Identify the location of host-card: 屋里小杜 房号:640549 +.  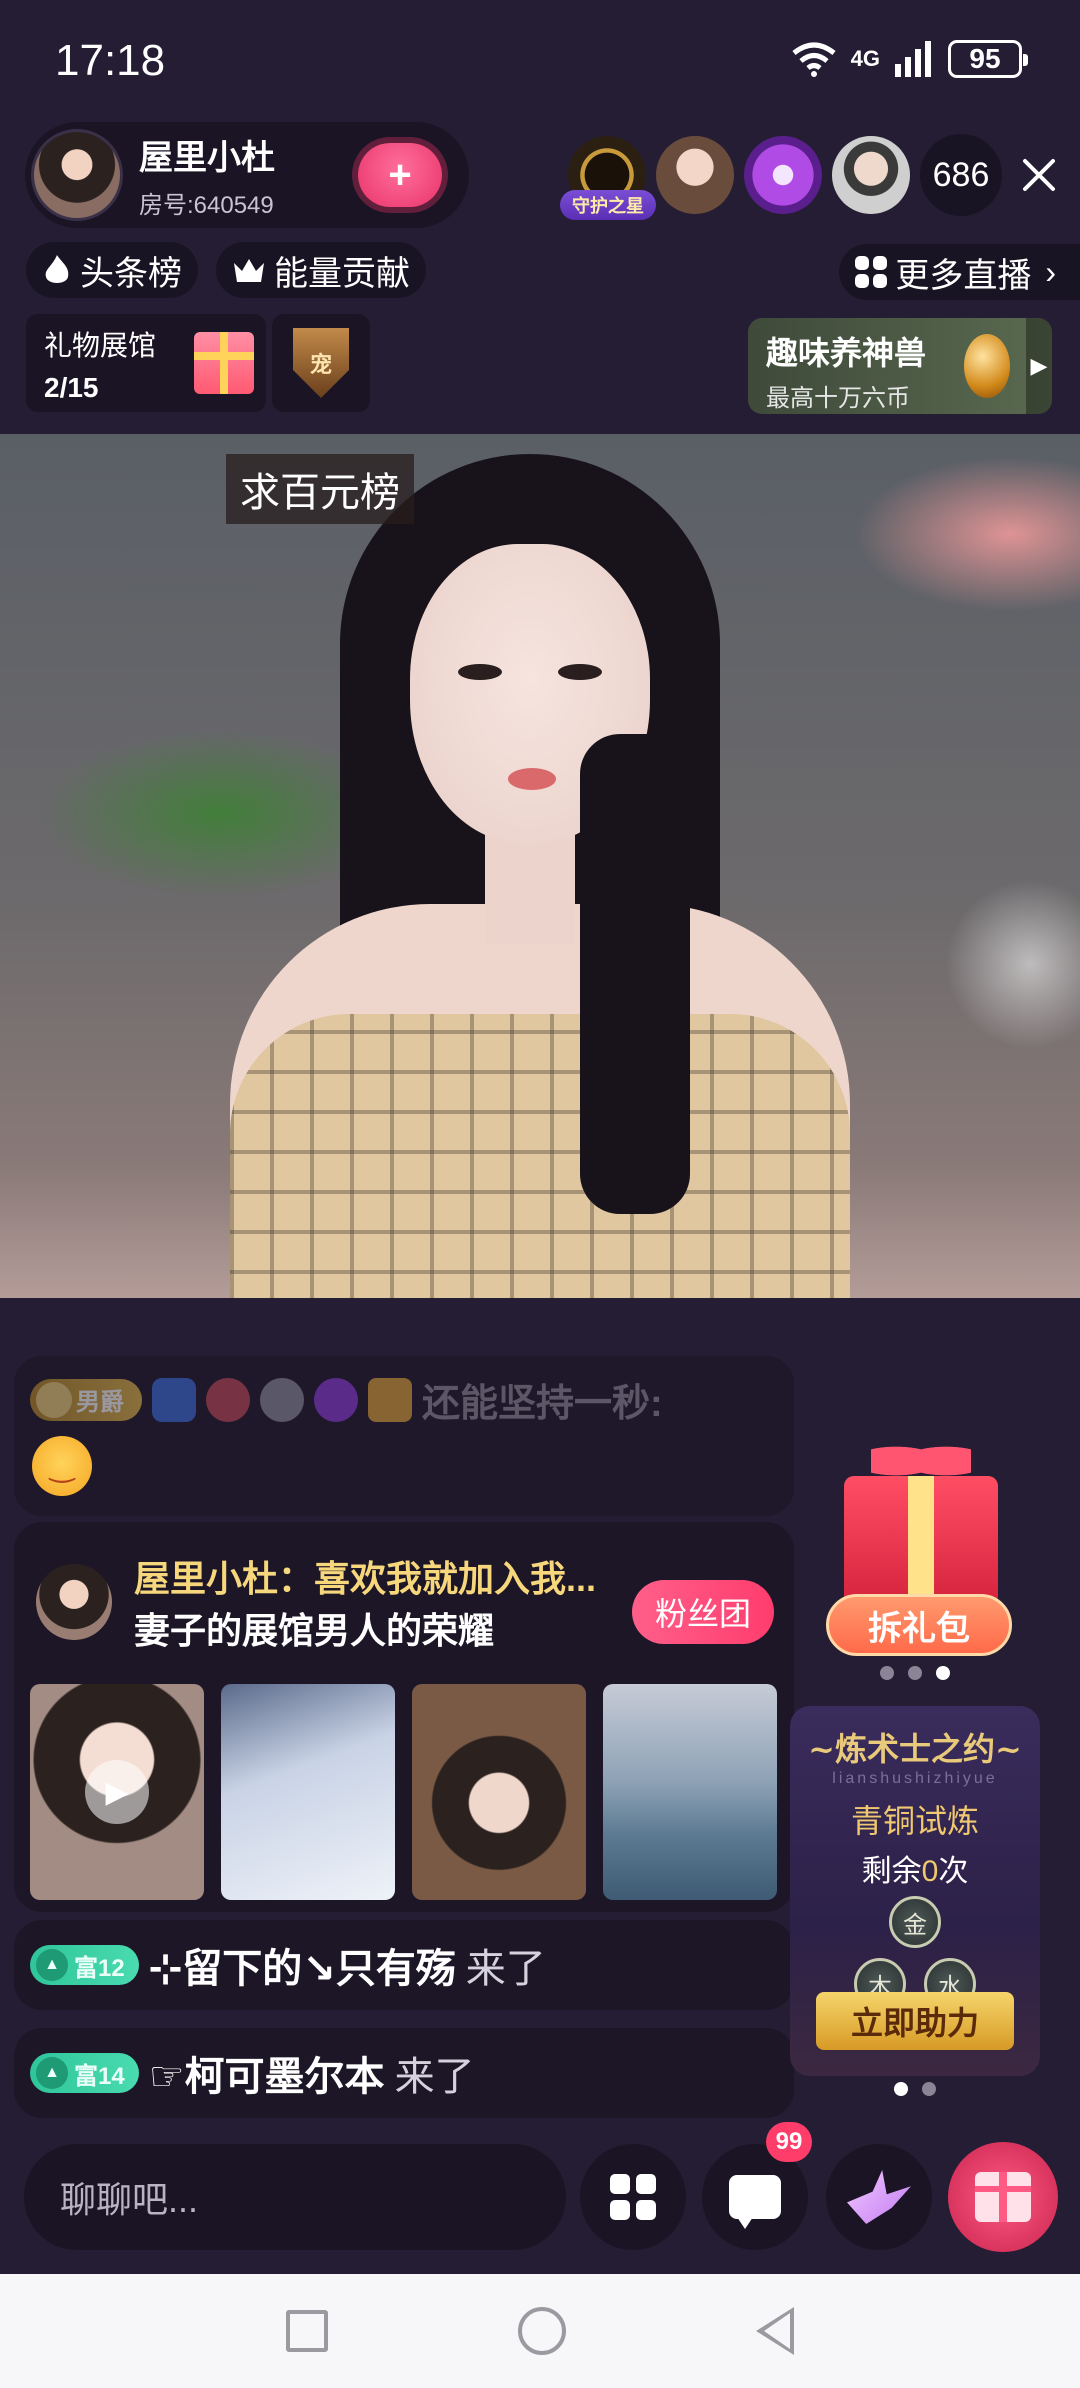
(247, 175).